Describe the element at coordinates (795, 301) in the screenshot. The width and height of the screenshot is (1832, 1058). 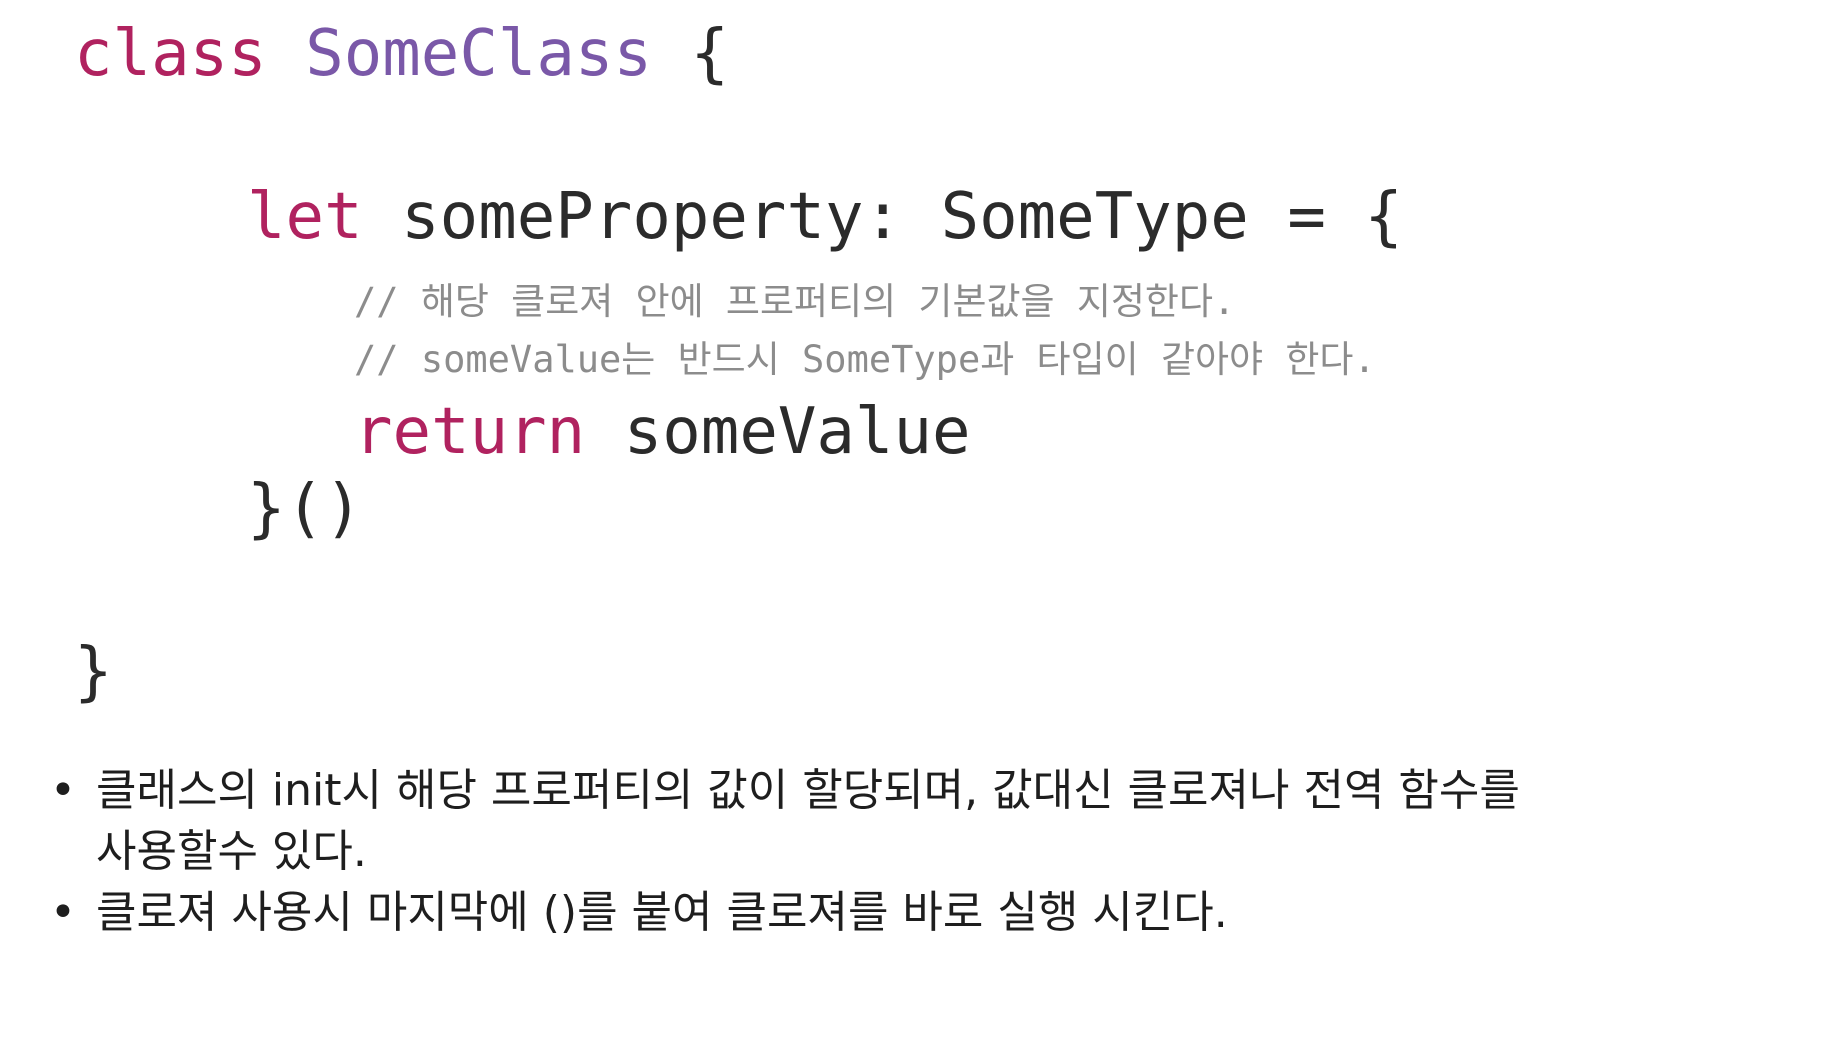
I see `code-comment-1: // 해당 클로져 안에 프로퍼티의 기본값을 지정한다.` at that location.